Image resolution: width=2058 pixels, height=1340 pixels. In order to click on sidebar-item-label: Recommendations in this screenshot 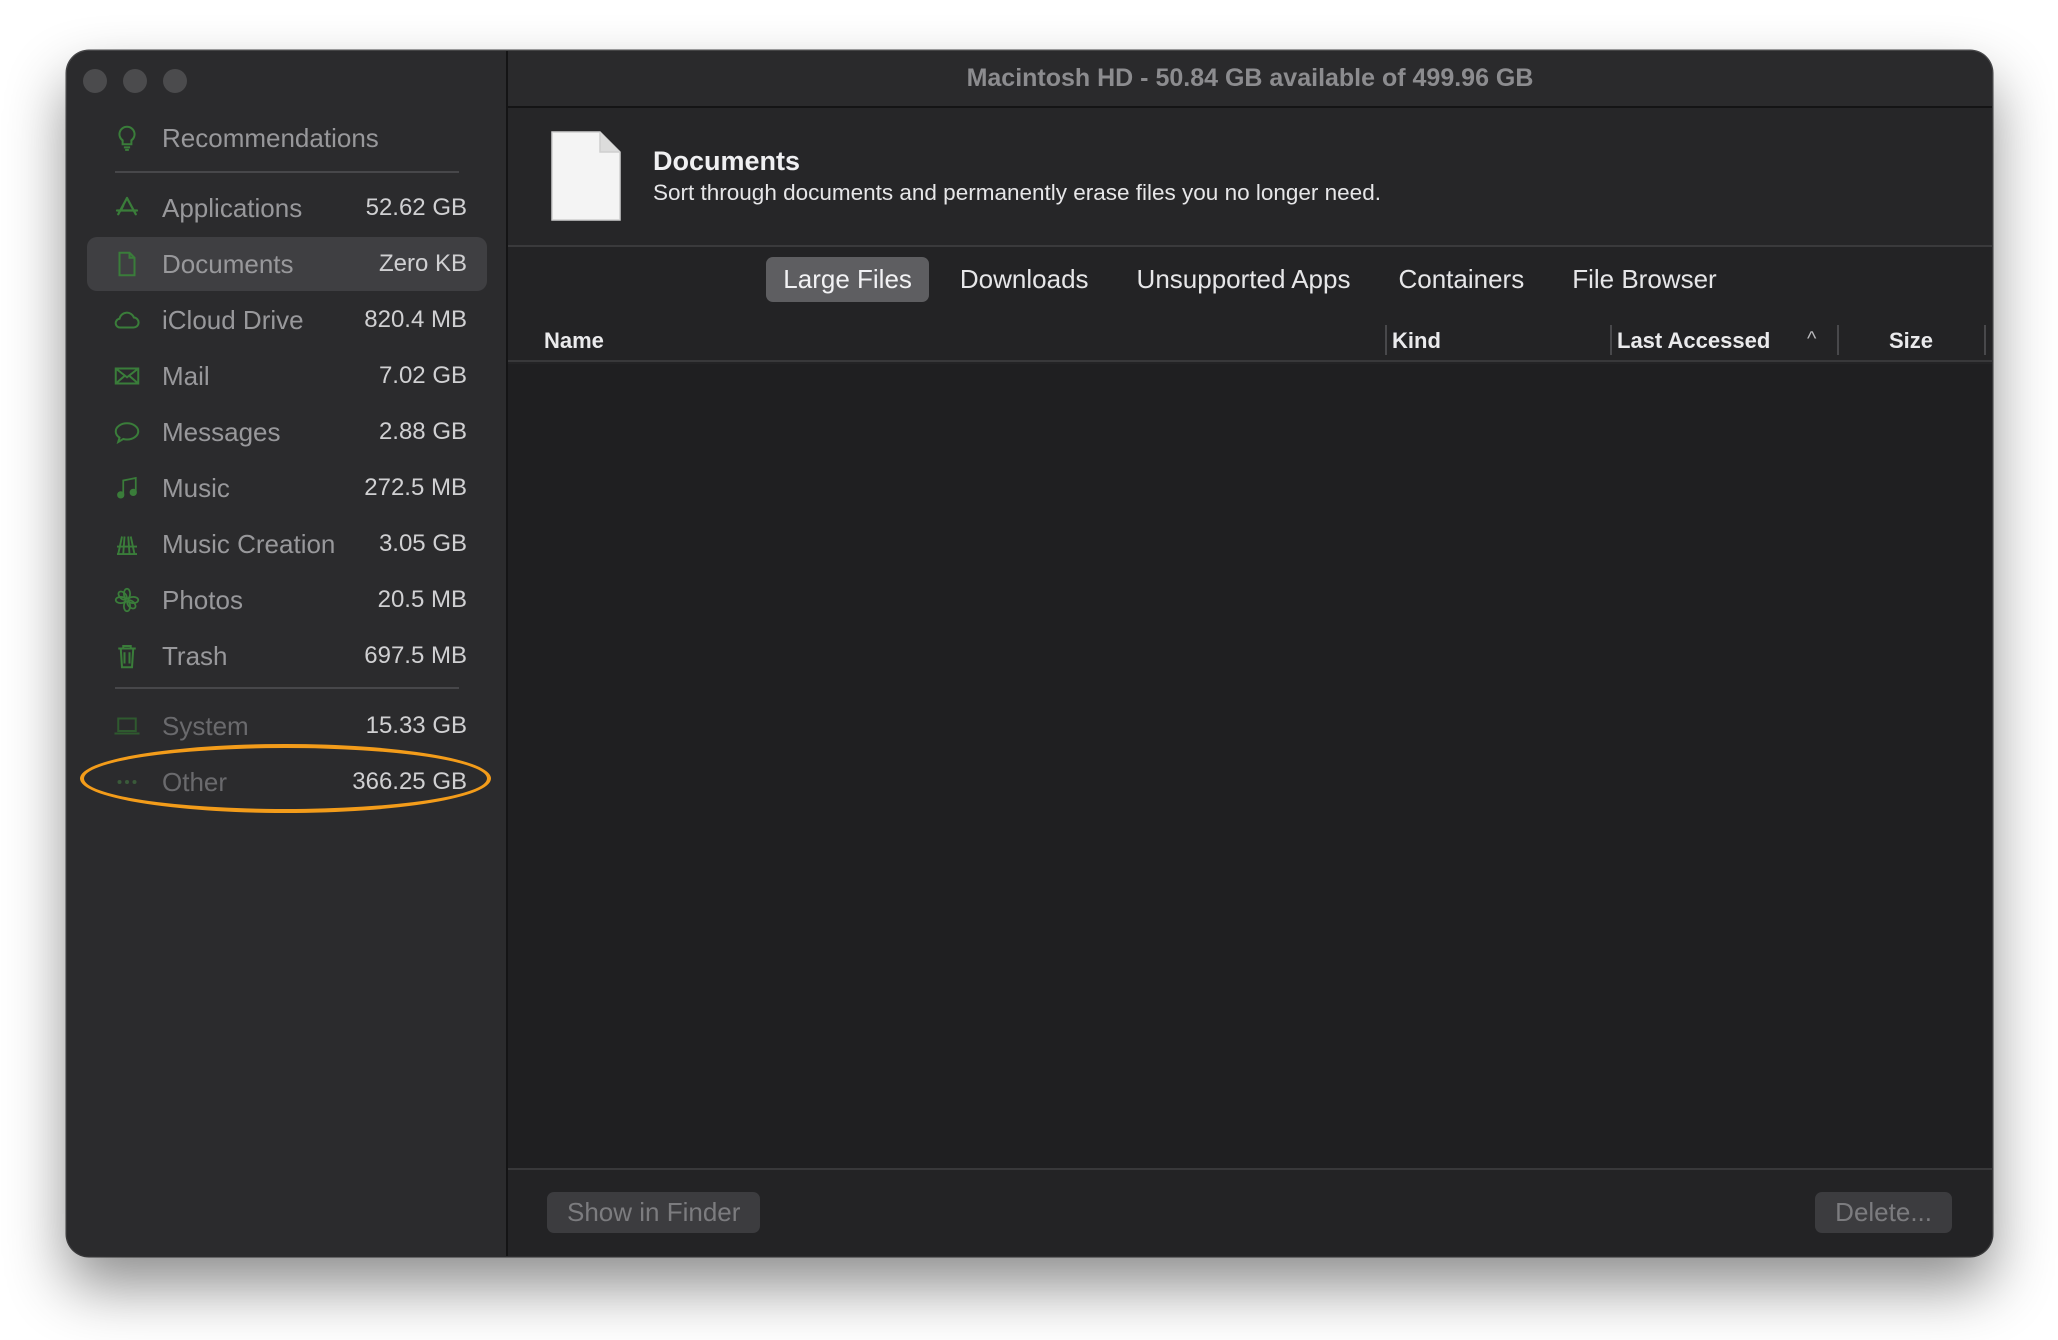, I will do `click(270, 137)`.